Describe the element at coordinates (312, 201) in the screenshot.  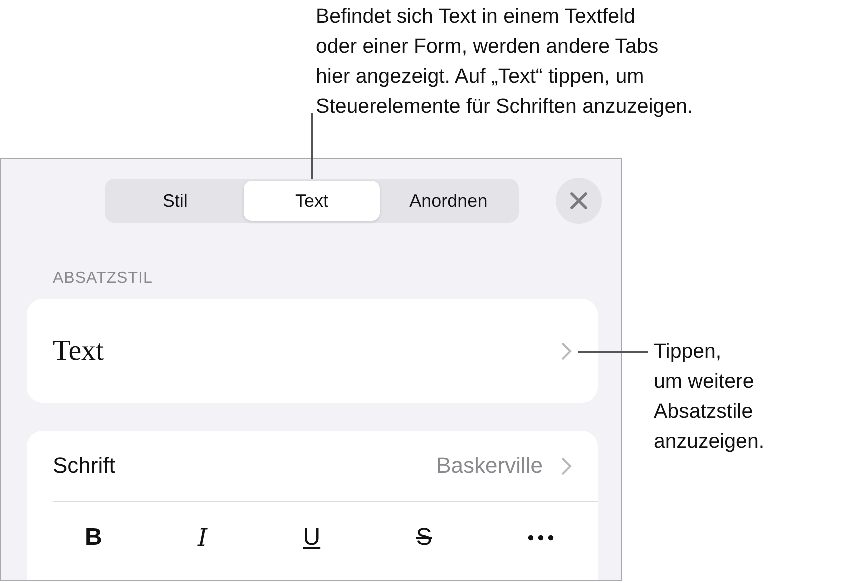
I see `tab: Text` at that location.